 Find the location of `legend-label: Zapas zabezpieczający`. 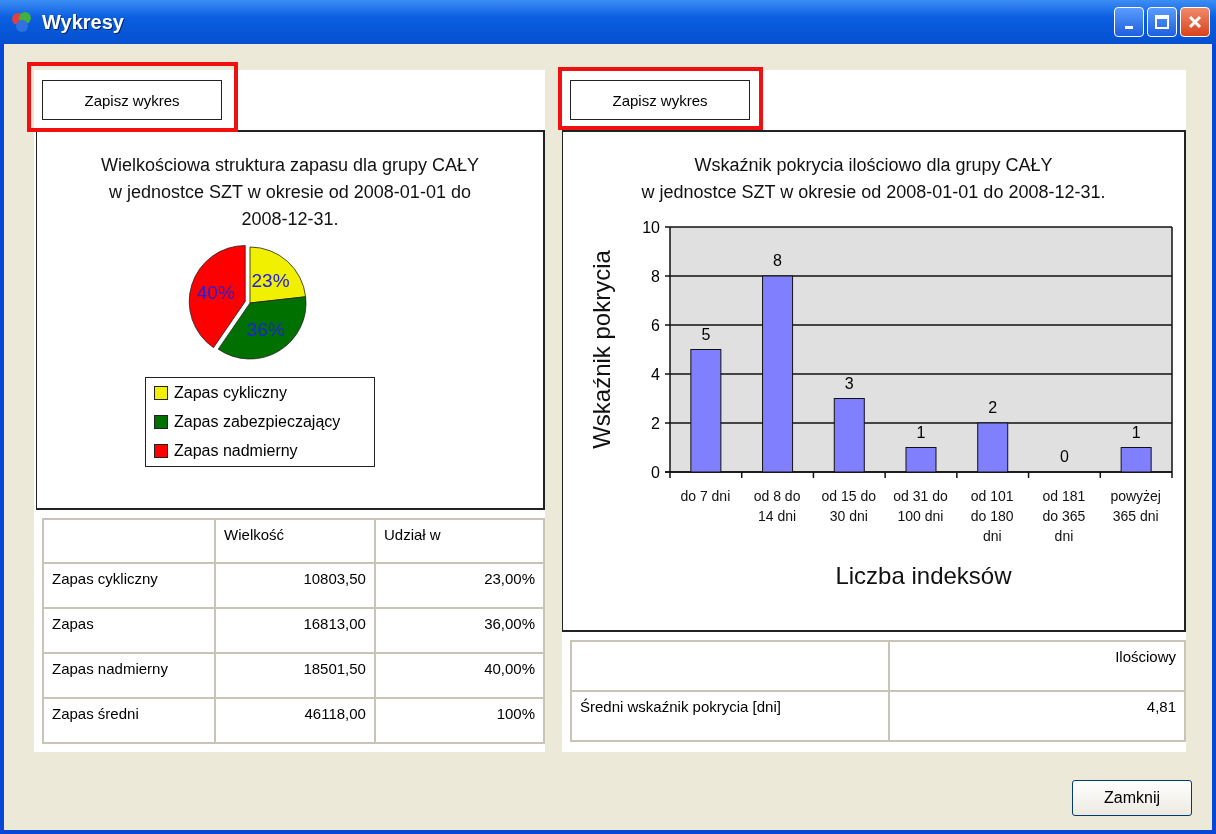

legend-label: Zapas zabezpieczający is located at coordinates (257, 422).